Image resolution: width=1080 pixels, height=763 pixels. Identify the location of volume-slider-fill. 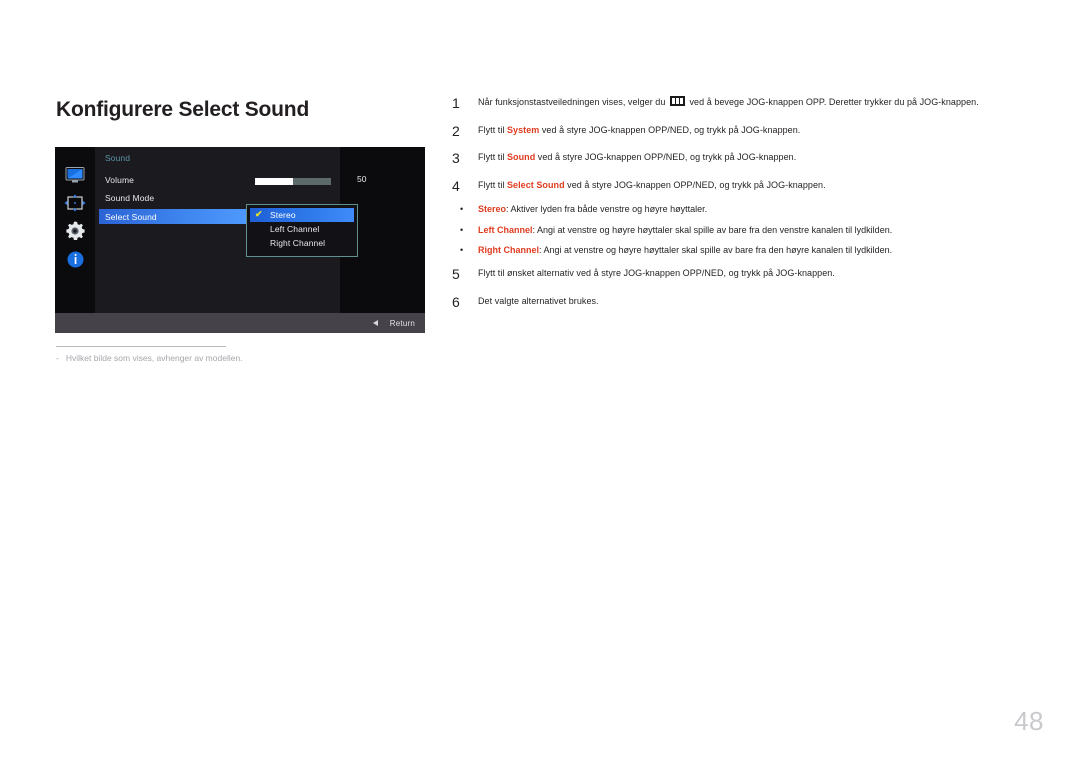
(274, 181).